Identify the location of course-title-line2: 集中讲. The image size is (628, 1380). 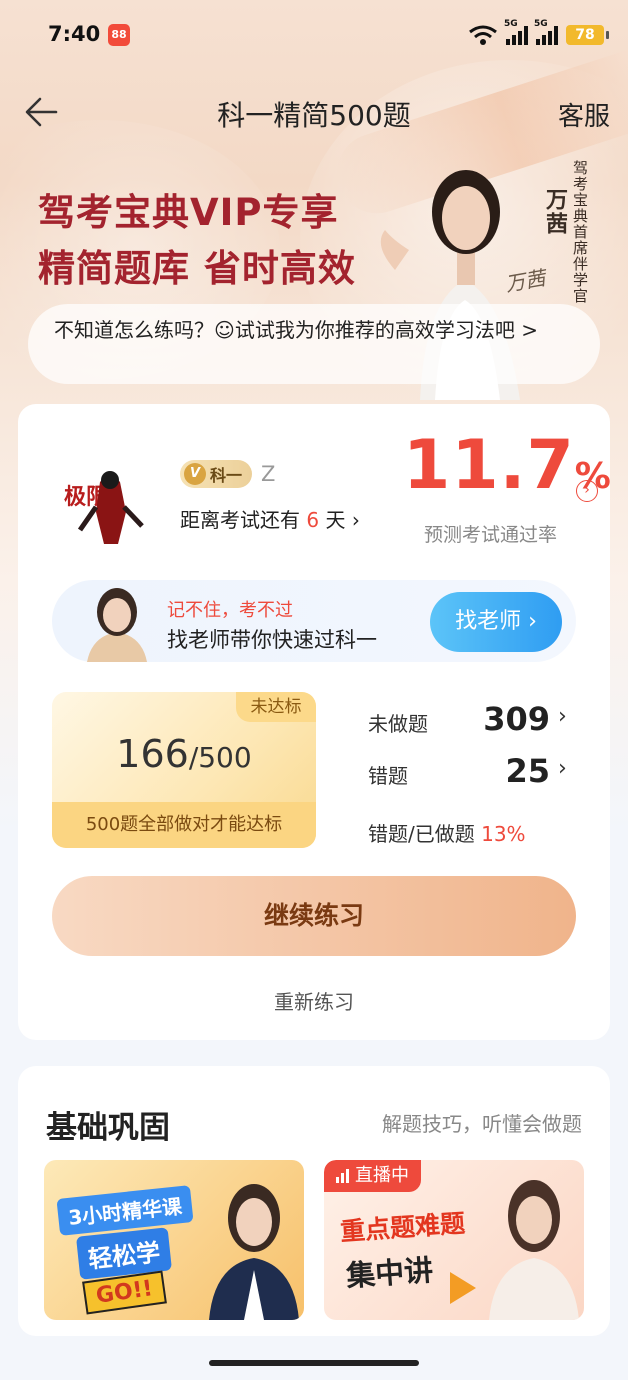
(390, 1273).